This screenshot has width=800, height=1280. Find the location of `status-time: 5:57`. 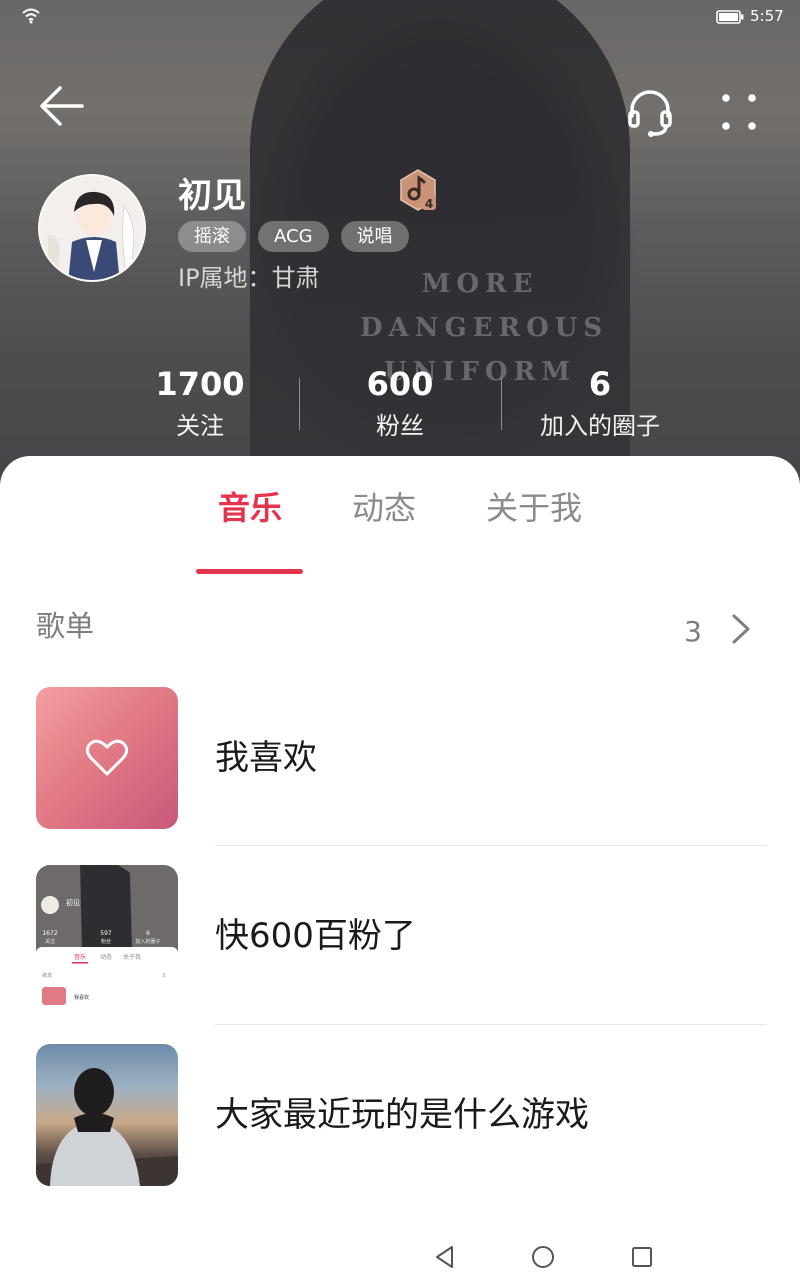

status-time: 5:57 is located at coordinates (767, 16).